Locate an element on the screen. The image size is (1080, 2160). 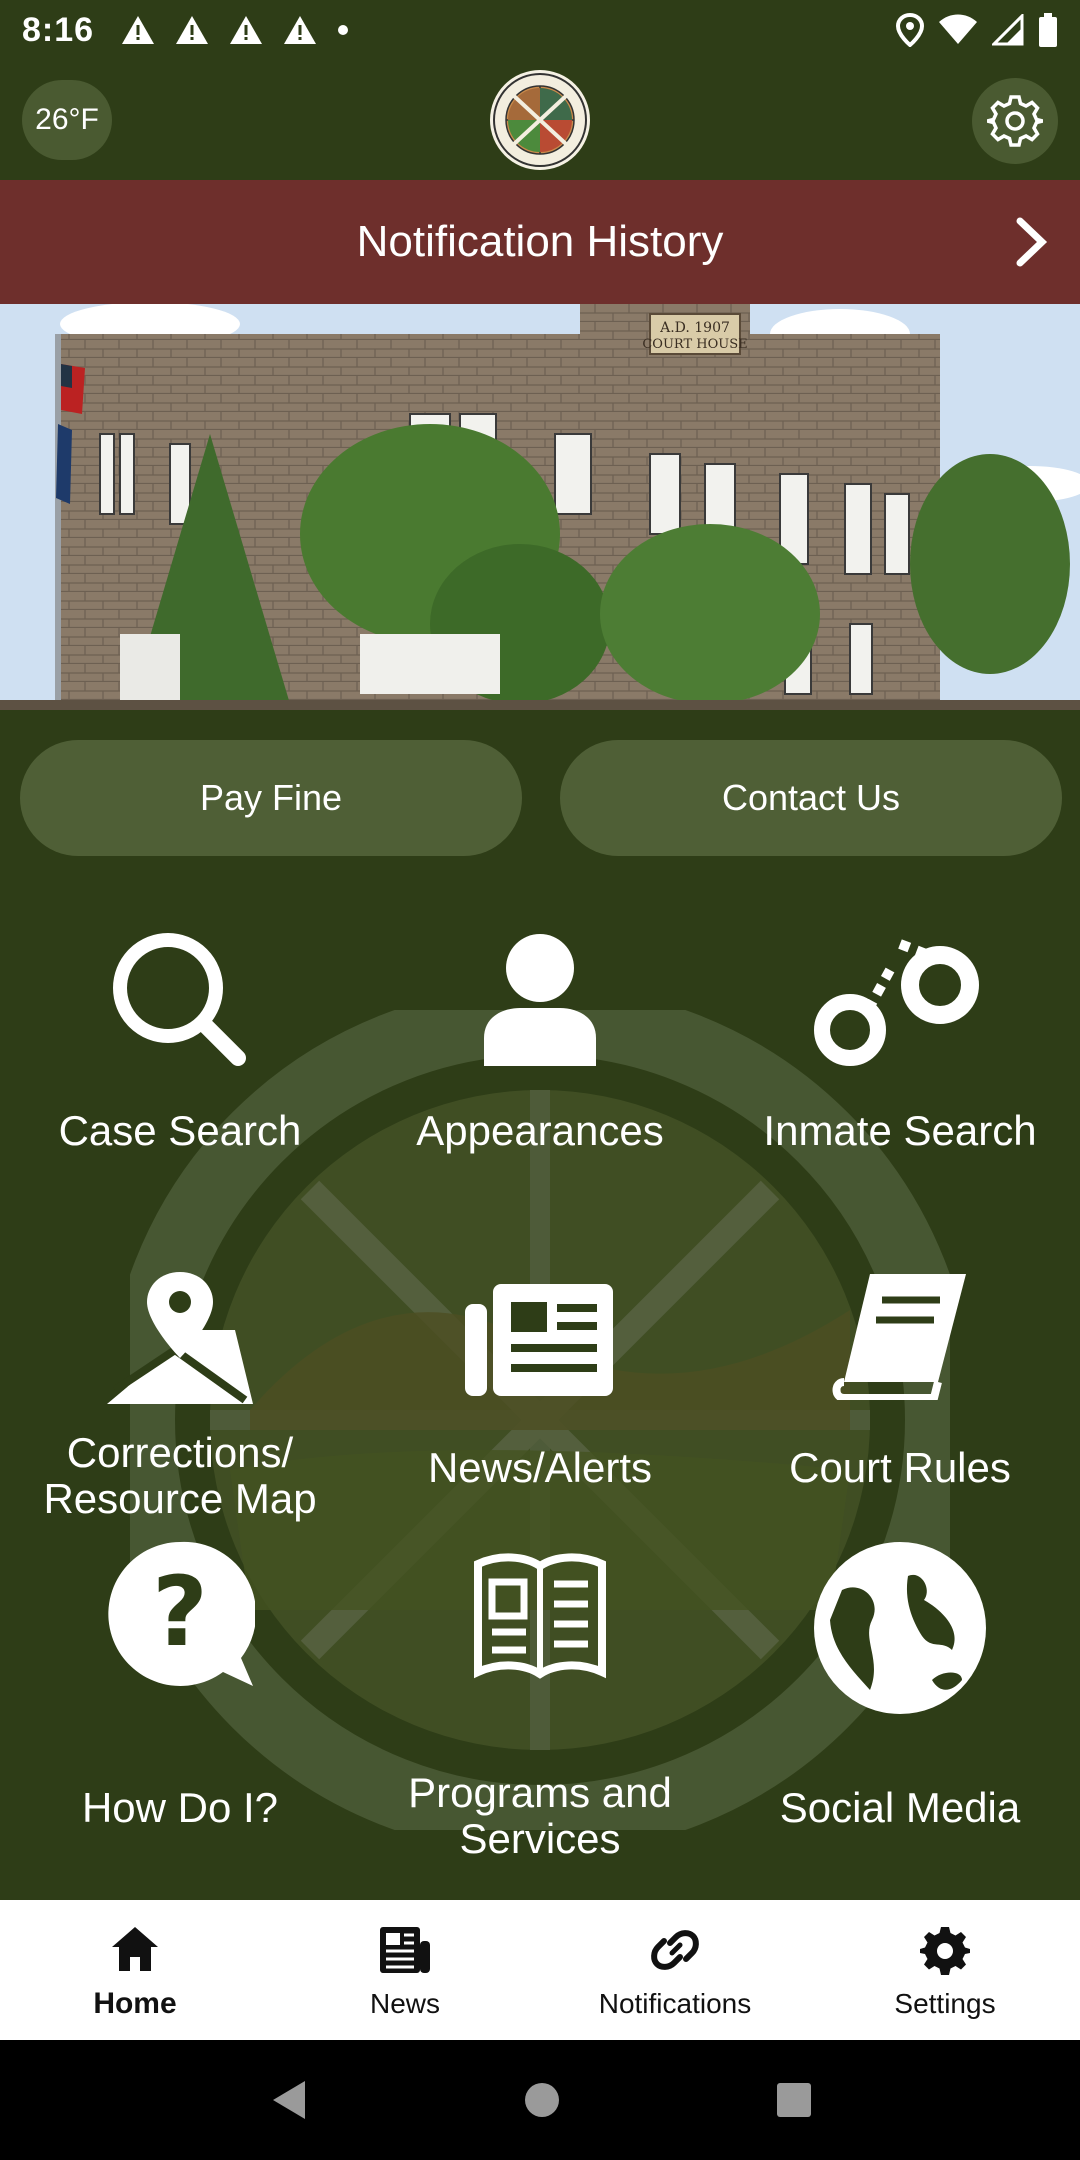
question-icon: ? is located at coordinates (181, 1613).